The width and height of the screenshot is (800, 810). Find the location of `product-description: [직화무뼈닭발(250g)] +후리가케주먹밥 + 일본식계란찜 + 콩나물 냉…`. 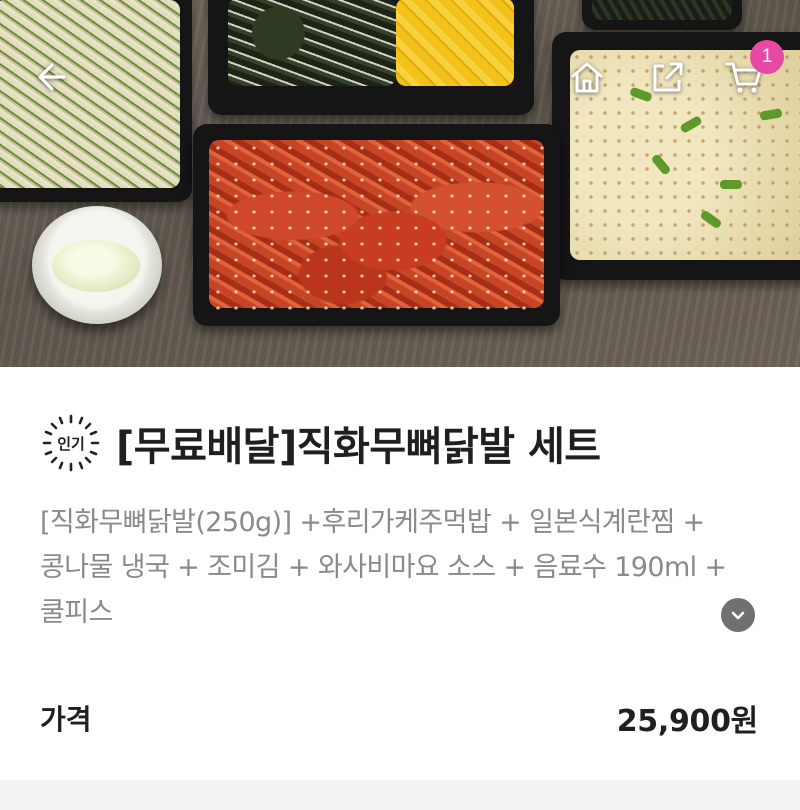

product-description: [직화무뼈닭발(250g)] +후리가케주먹밥 + 일본식계란찜 + 콩나물 냉… is located at coordinates (383, 567).